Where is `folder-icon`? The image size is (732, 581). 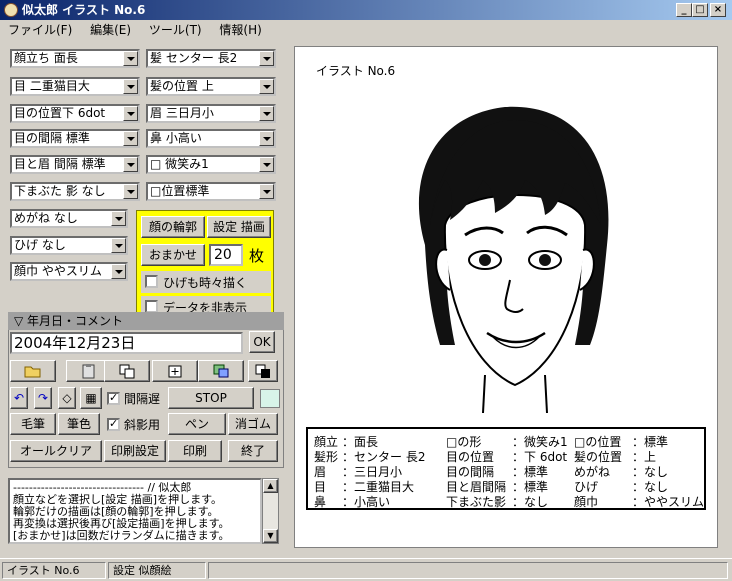
folder-icon is located at coordinates (32, 372).